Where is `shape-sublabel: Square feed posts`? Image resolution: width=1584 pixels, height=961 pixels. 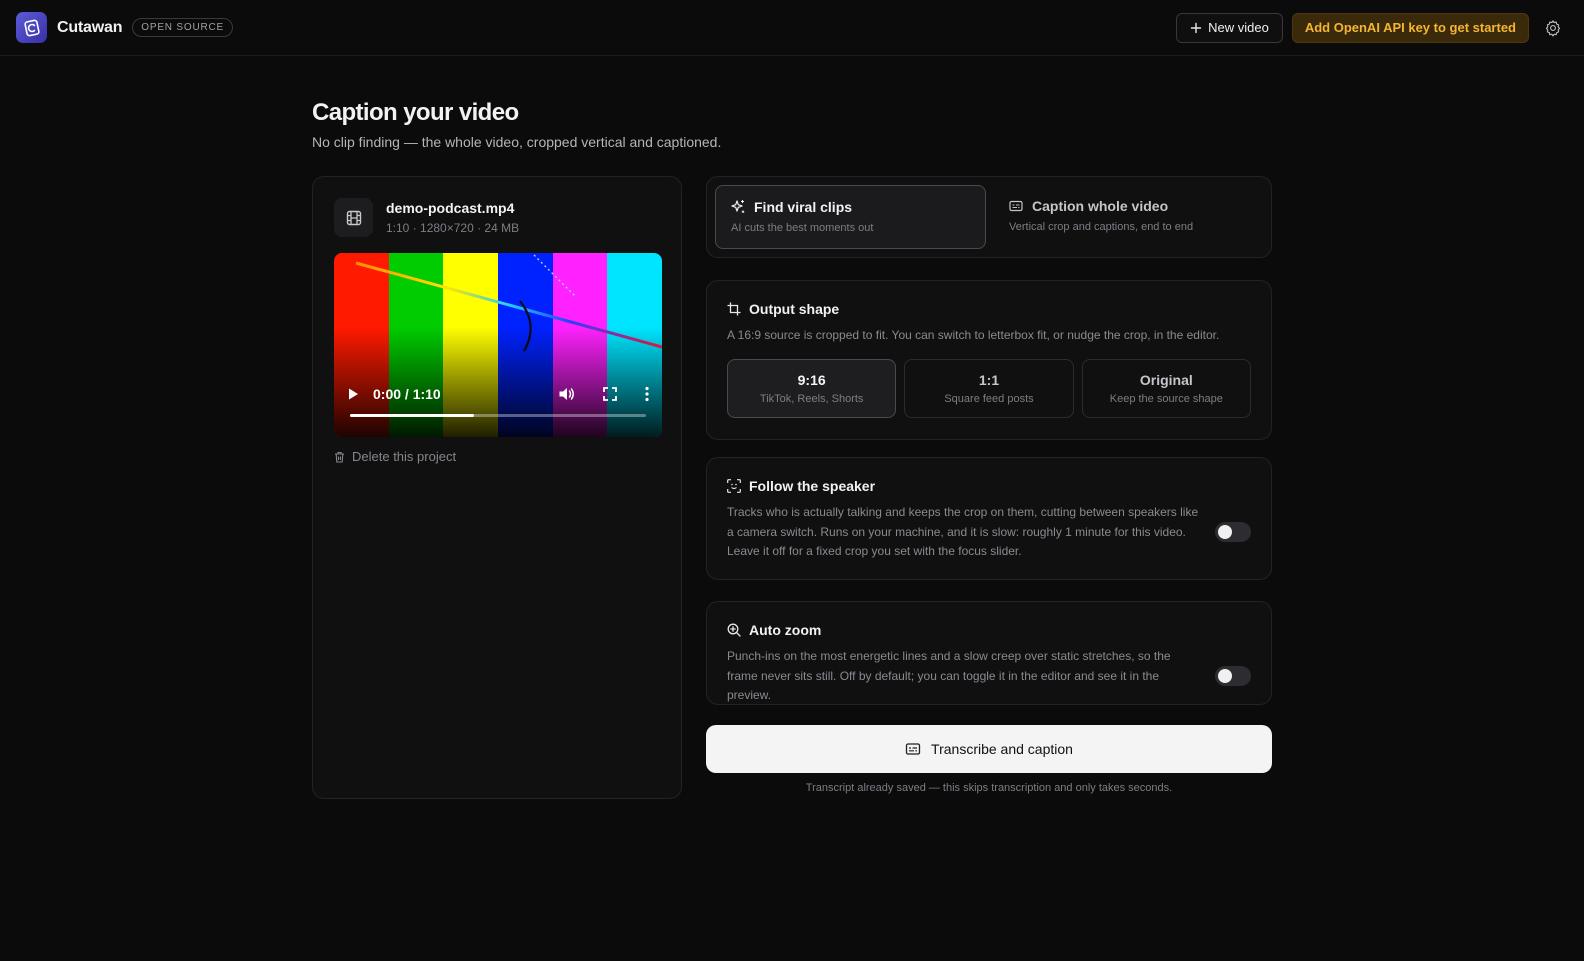
shape-sublabel: Square feed posts is located at coordinates (989, 398).